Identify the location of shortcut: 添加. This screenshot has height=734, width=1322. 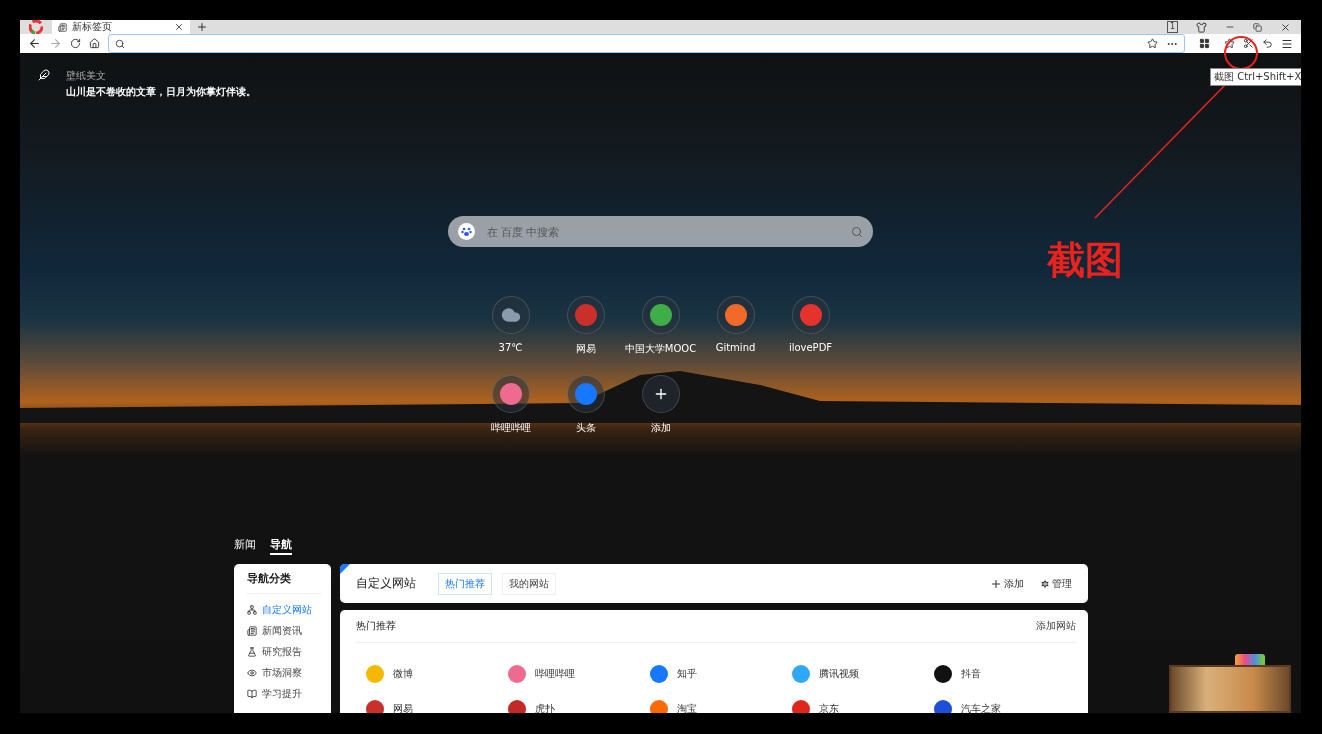
(660, 405).